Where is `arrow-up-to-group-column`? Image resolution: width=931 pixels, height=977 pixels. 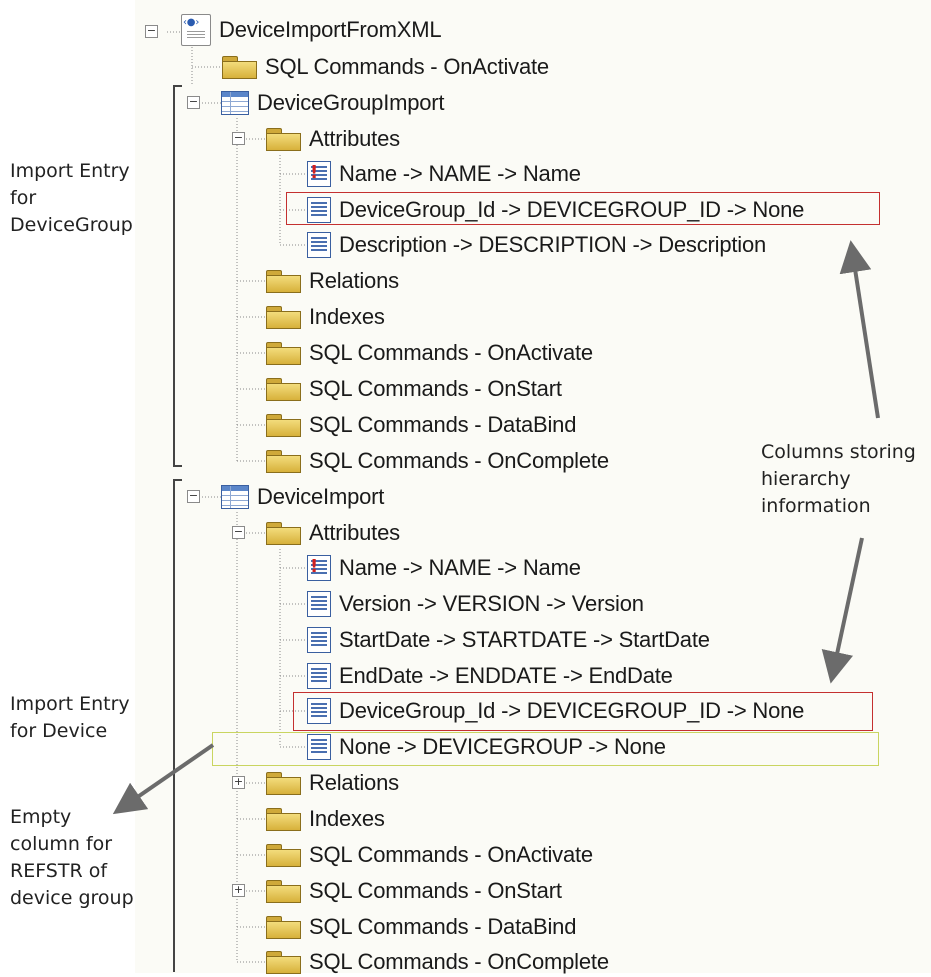
arrow-up-to-group-column is located at coordinates (859, 329).